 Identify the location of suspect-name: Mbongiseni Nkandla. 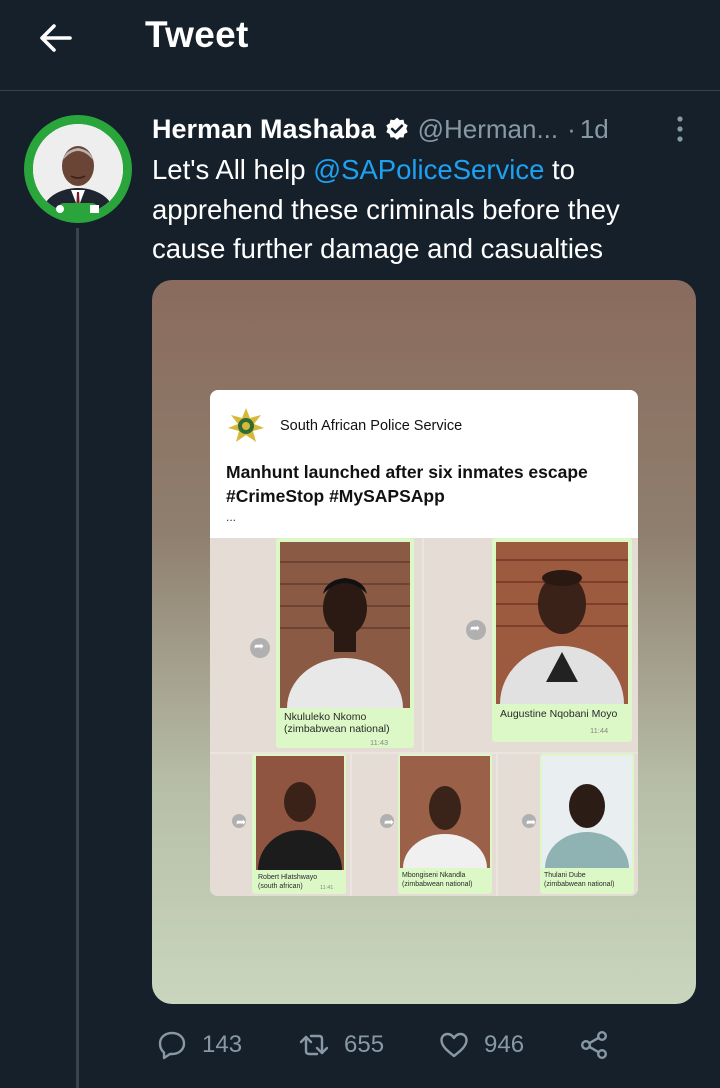
(434, 875).